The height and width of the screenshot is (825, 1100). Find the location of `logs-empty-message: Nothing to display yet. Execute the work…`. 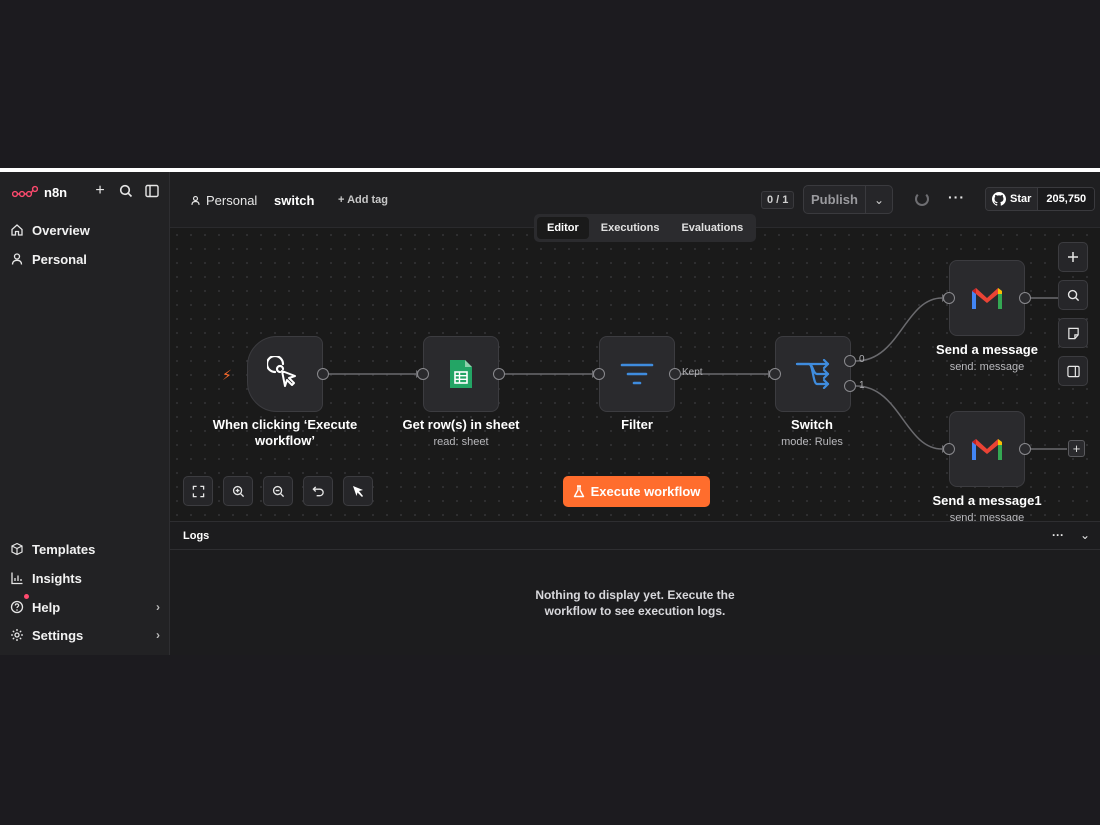

logs-empty-message: Nothing to display yet. Execute the work… is located at coordinates (635, 603).